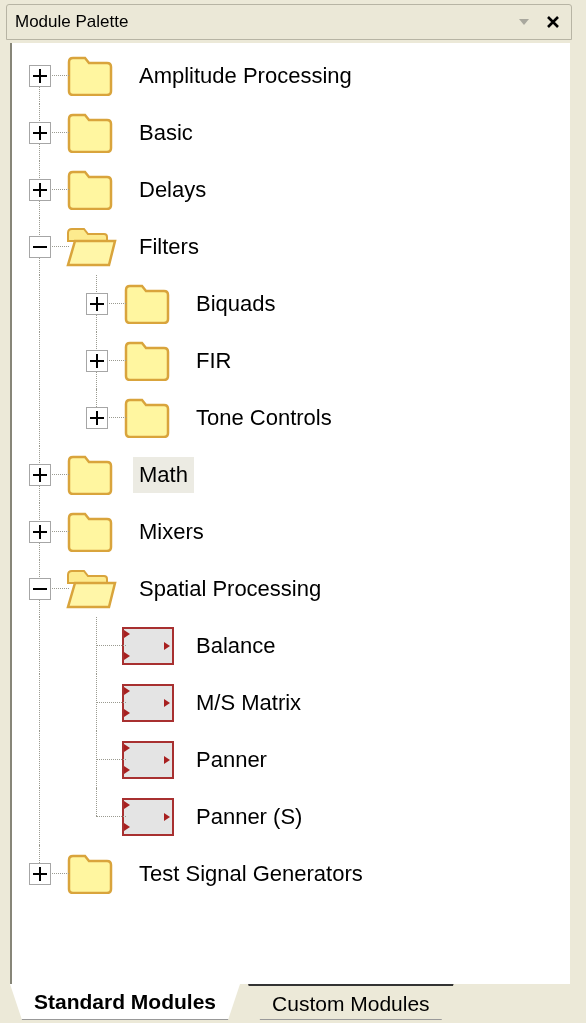  I want to click on tree-item: Math, so click(163, 474).